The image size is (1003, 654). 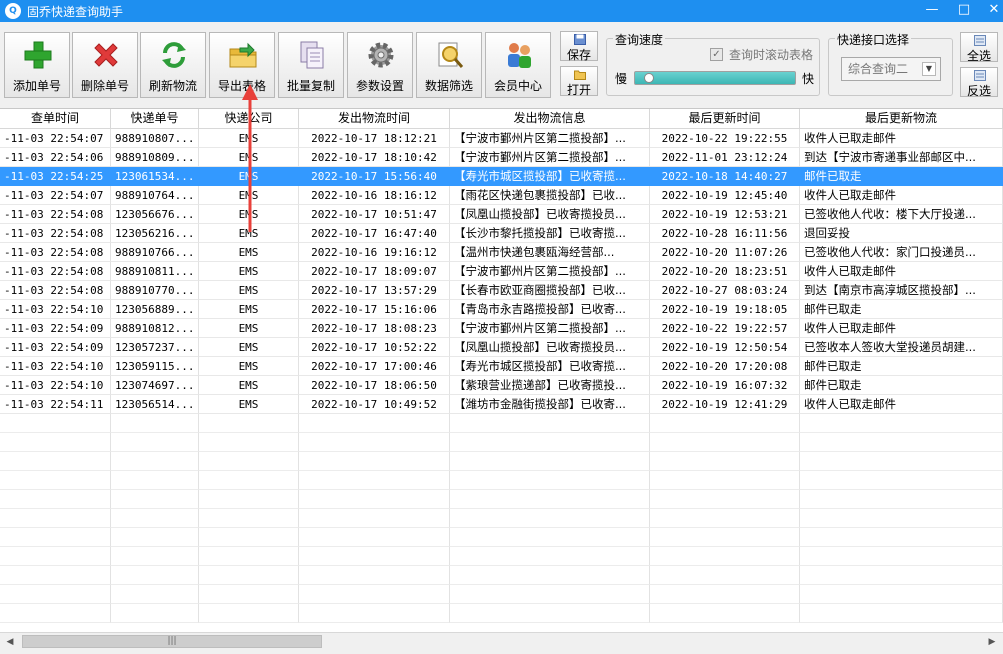 I want to click on table-cell: 2022-10-19 19:18:05, so click(x=725, y=309).